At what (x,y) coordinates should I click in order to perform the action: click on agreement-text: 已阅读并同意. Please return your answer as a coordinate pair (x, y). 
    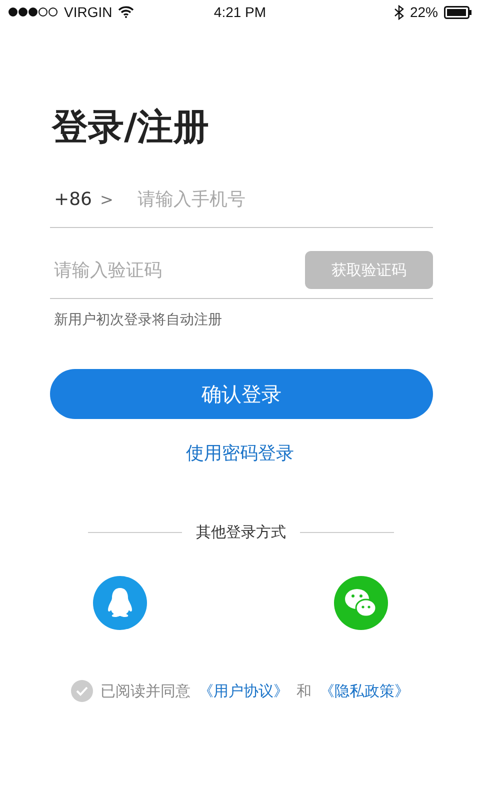
    Looking at the image, I should click on (145, 691).